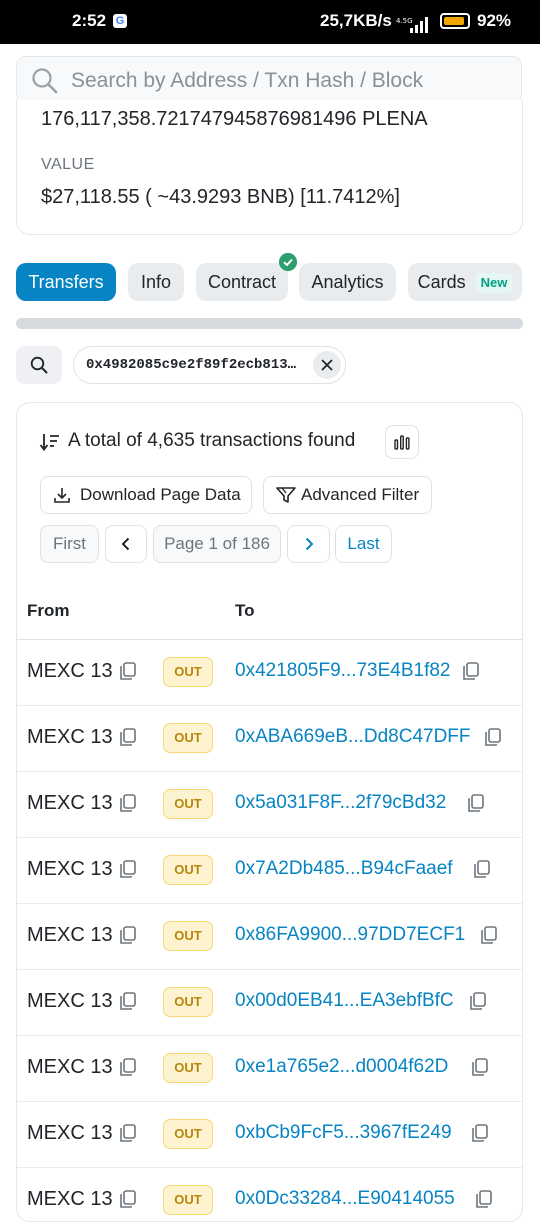  I want to click on battery-level, so click(454, 21).